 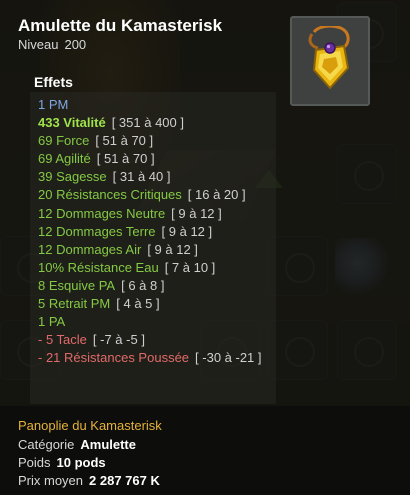 What do you see at coordinates (158, 322) in the screenshot?
I see `effect-line: 1 PA` at bounding box center [158, 322].